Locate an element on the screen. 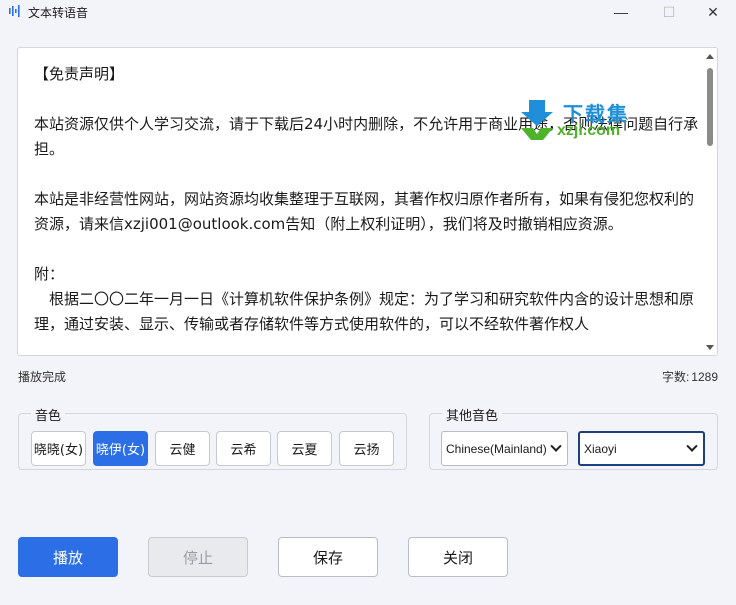 Image resolution: width=736 pixels, height=605 pixels. language-select: Chinese(Mainland) is located at coordinates (504, 448).